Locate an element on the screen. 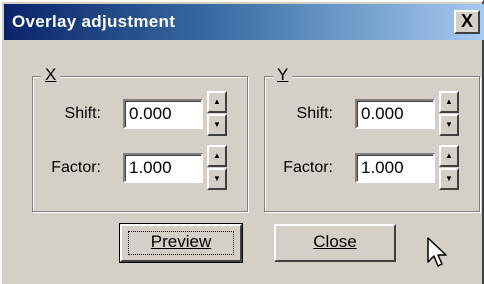 The height and width of the screenshot is (284, 484). mouse-pointer-icon is located at coordinates (437, 252).